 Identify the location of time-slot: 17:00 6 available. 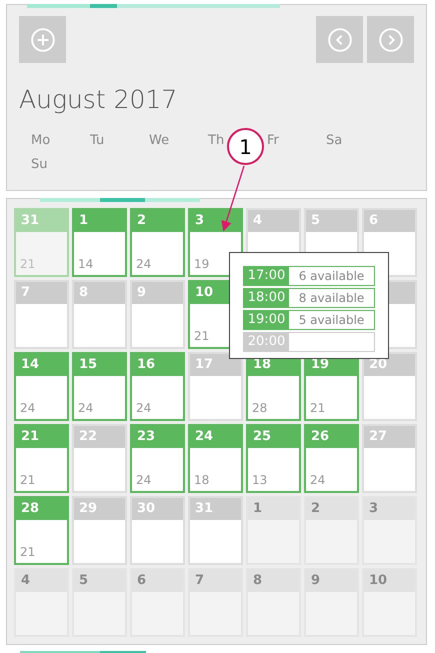
(309, 276).